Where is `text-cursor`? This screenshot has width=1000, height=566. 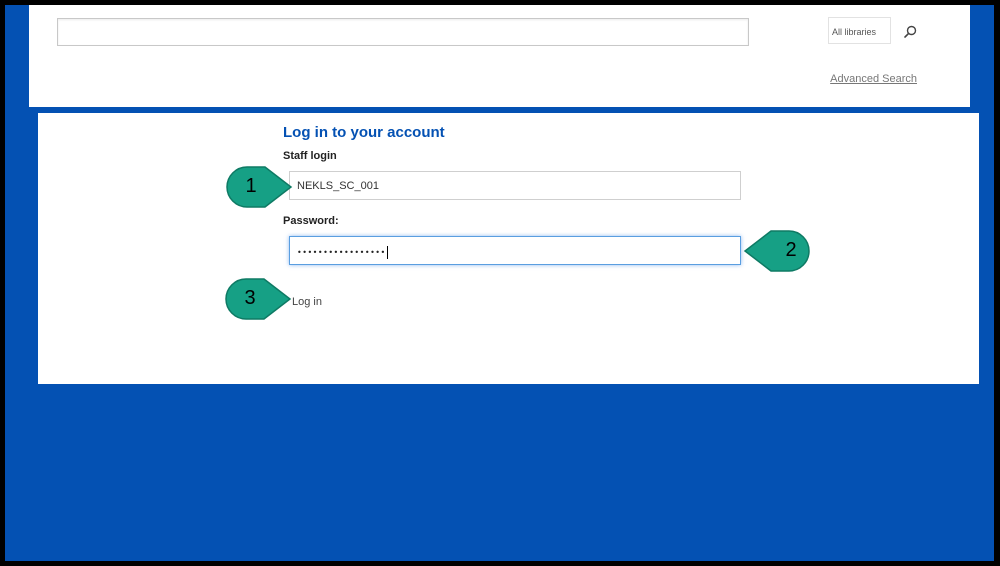
text-cursor is located at coordinates (387, 252).